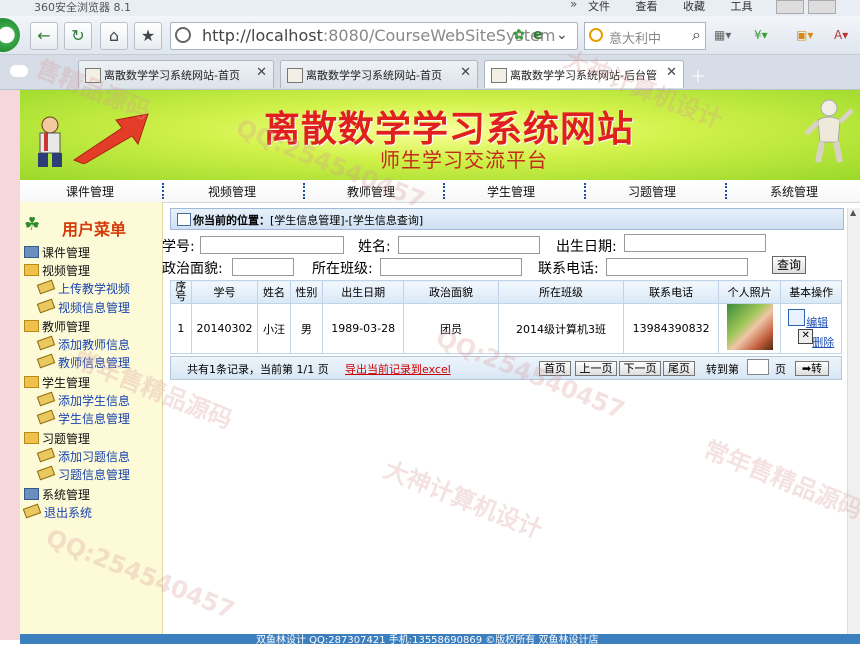  What do you see at coordinates (853, 424) in the screenshot?
I see `vertical-scrollbar: ▲` at bounding box center [853, 424].